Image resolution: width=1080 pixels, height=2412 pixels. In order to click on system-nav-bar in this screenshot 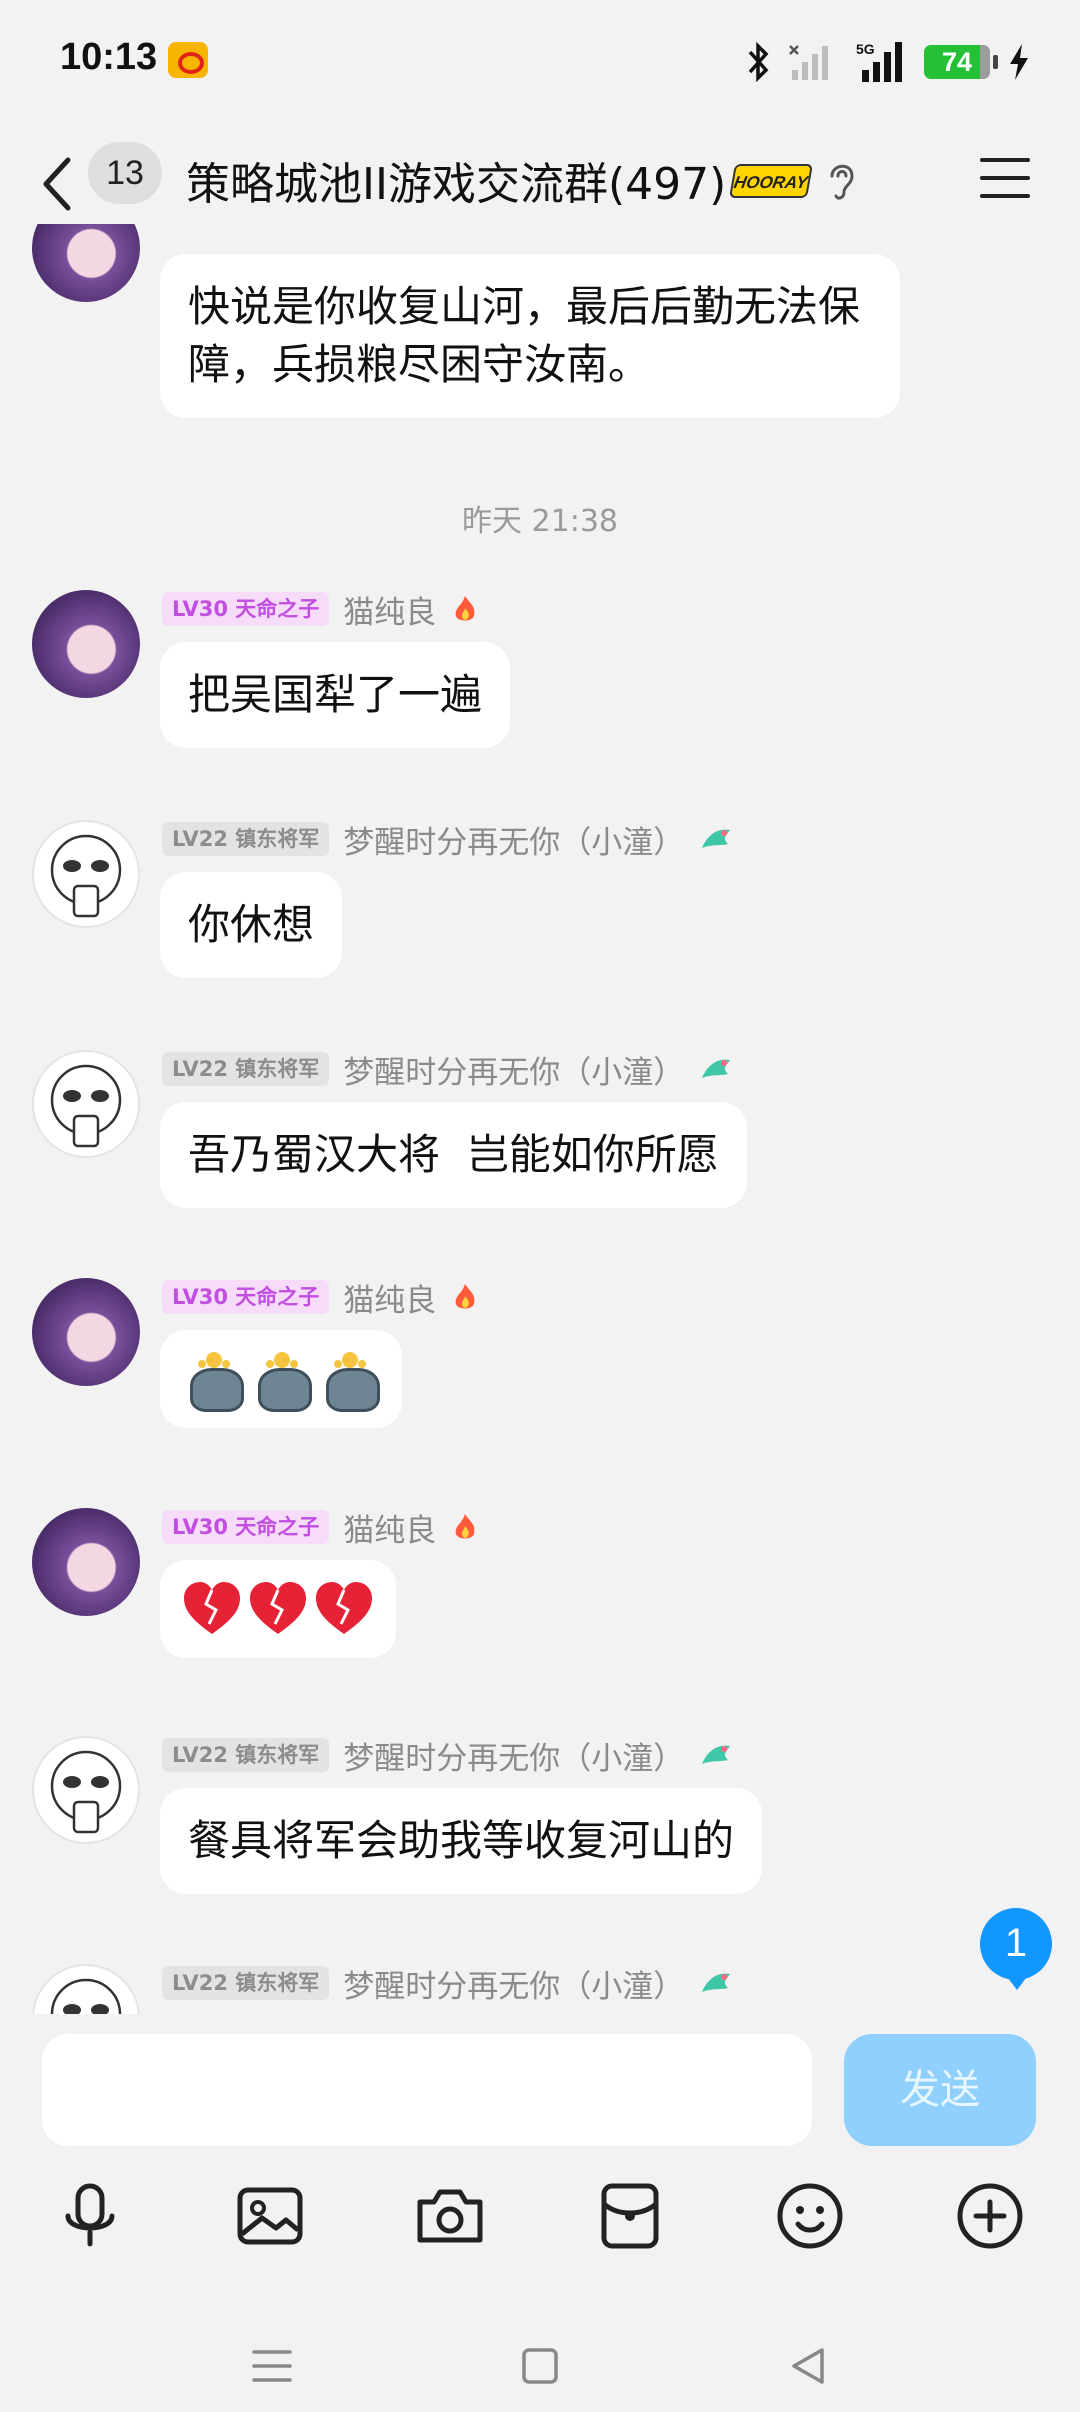, I will do `click(540, 2363)`.